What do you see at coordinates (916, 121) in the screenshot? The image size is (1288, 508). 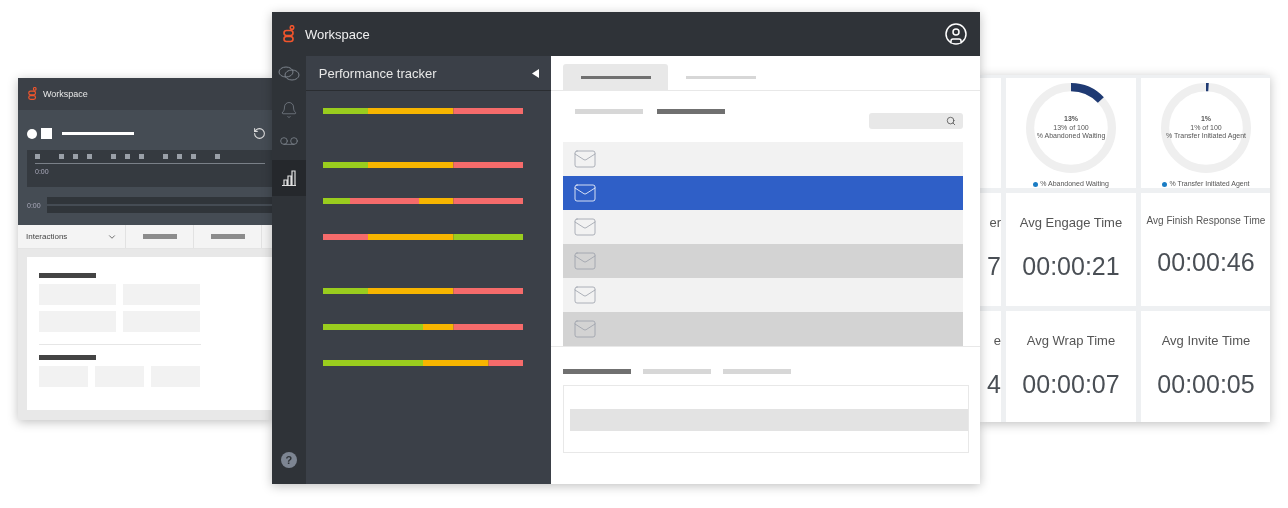 I see `search-field` at bounding box center [916, 121].